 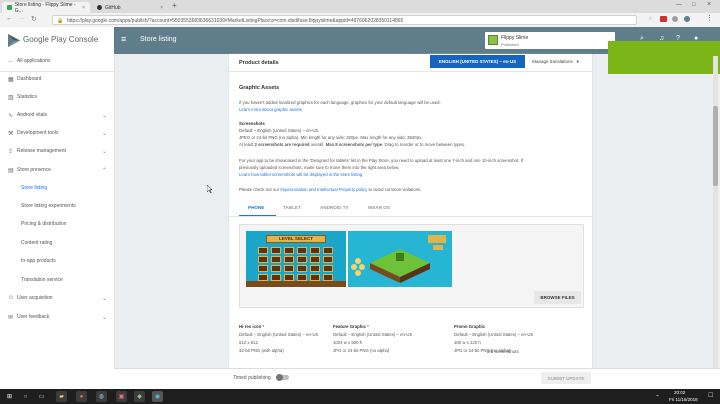 What do you see at coordinates (57, 115) in the screenshot?
I see `sidebar-item-android-vitals: ∿ Android vitals ⌄` at bounding box center [57, 115].